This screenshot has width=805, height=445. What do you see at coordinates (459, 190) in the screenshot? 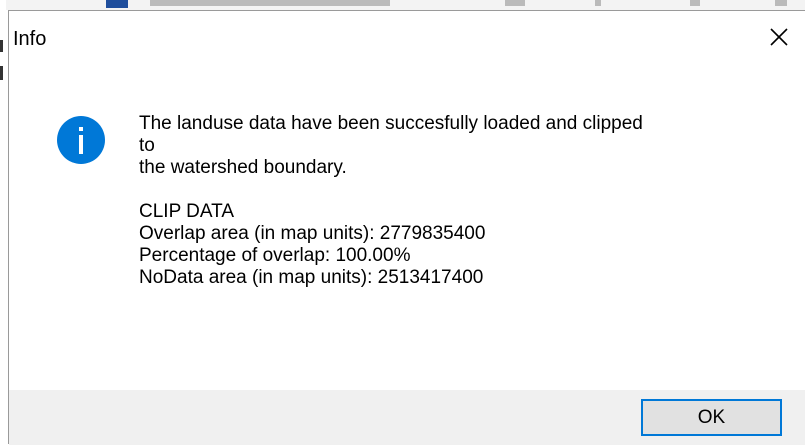
I see `message-spacer` at bounding box center [459, 190].